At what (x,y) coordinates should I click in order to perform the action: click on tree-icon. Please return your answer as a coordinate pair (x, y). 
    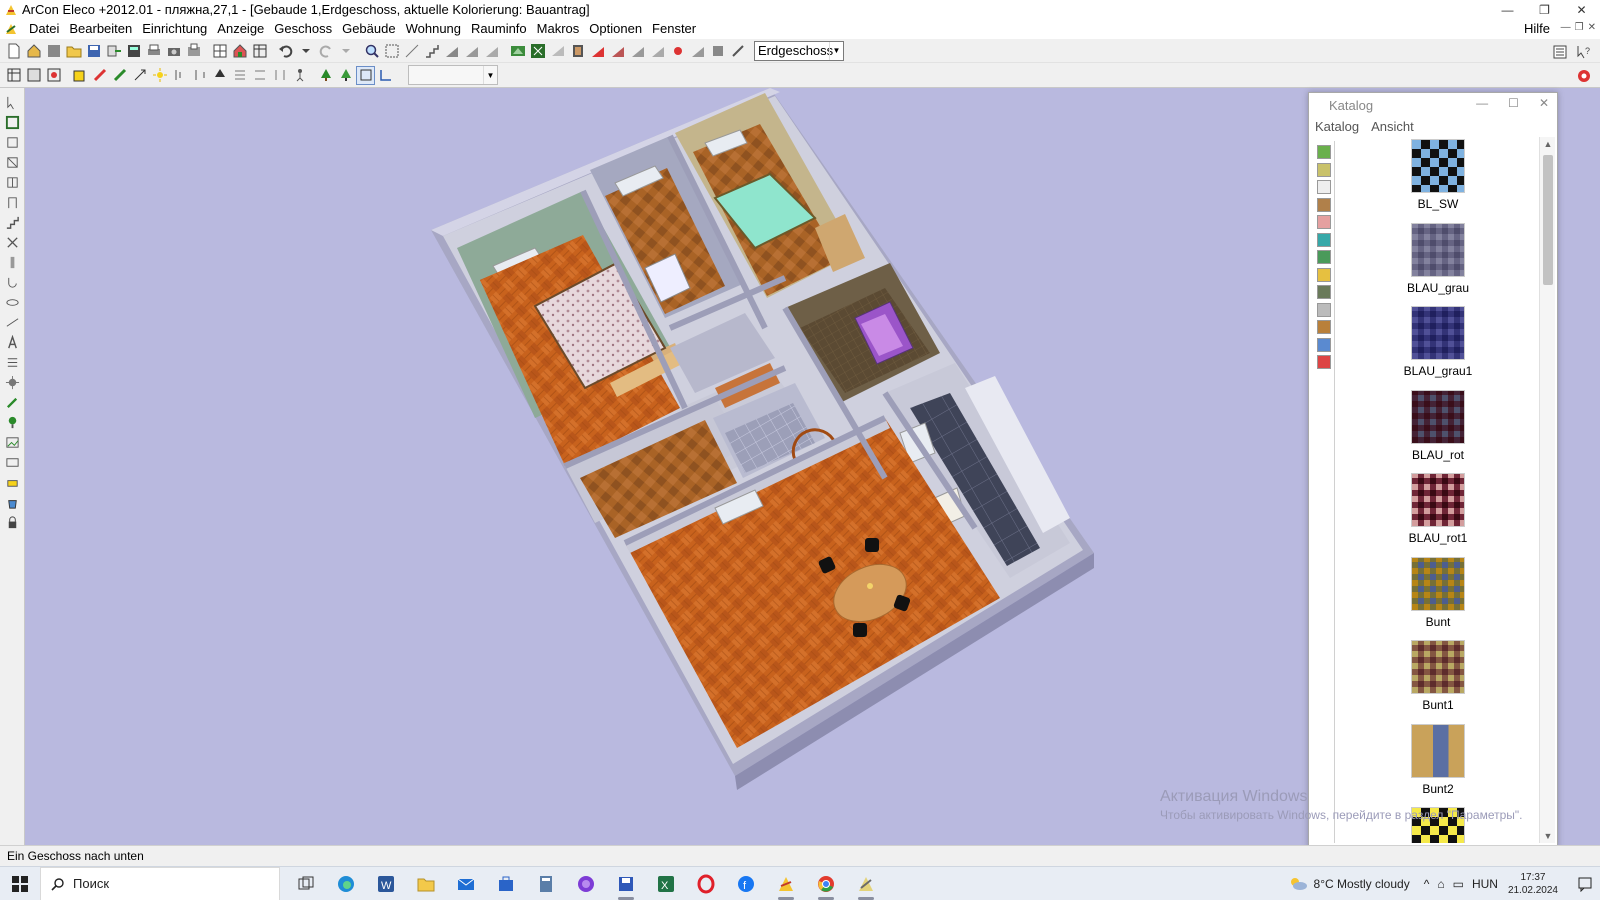
    Looking at the image, I should click on (325, 75).